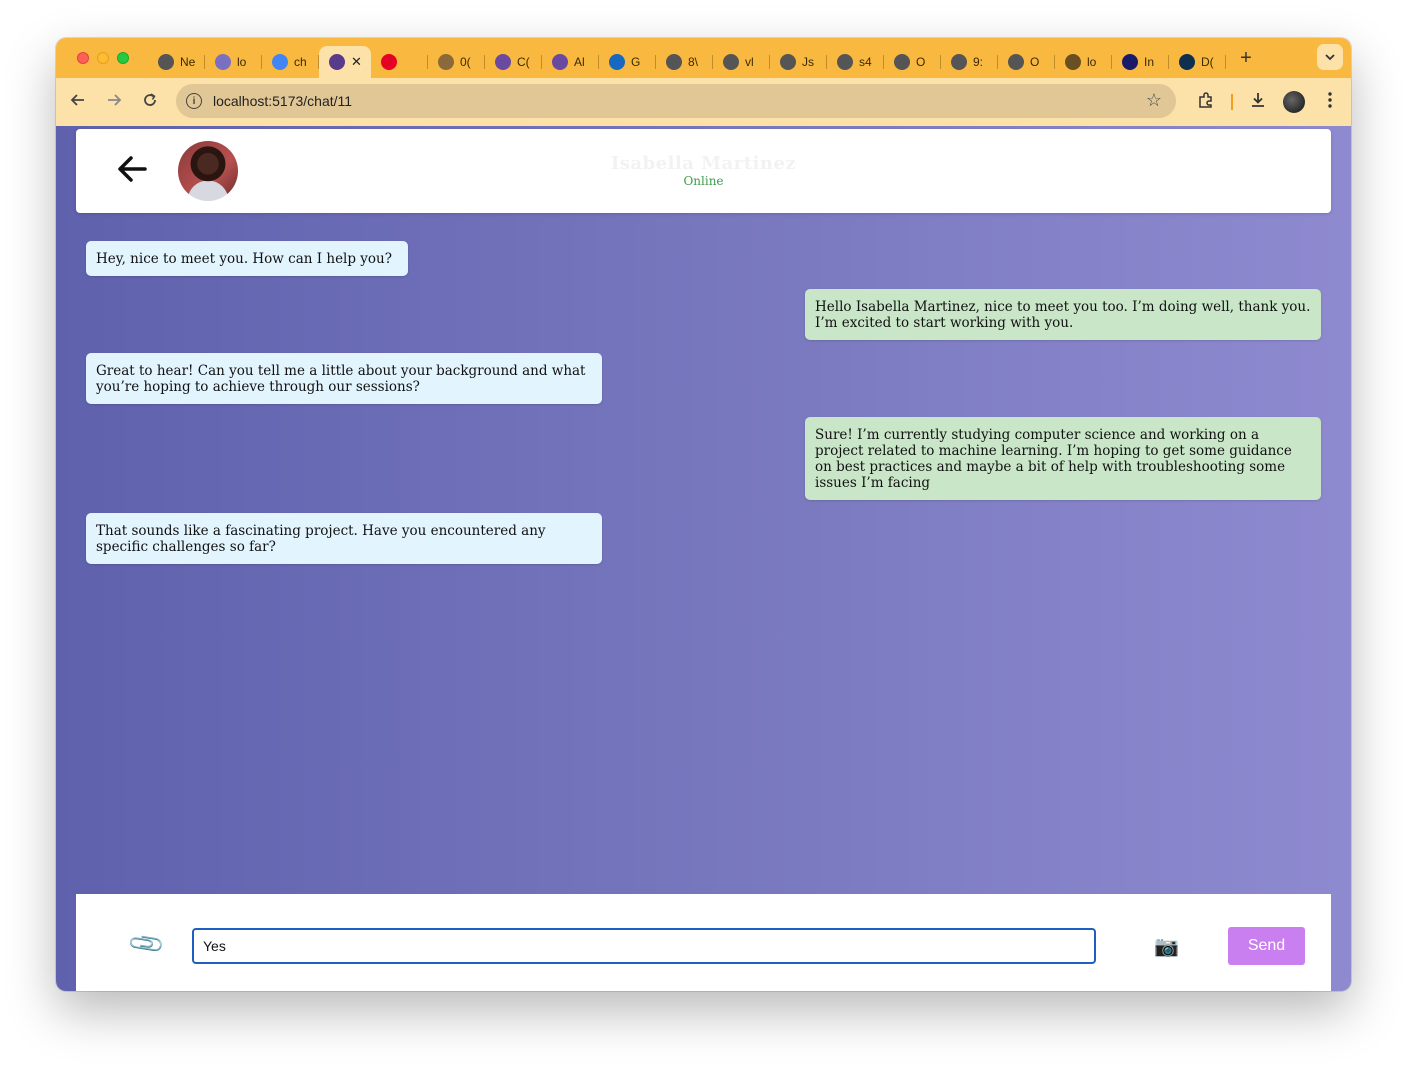  I want to click on chevron-down-icon, so click(1330, 57).